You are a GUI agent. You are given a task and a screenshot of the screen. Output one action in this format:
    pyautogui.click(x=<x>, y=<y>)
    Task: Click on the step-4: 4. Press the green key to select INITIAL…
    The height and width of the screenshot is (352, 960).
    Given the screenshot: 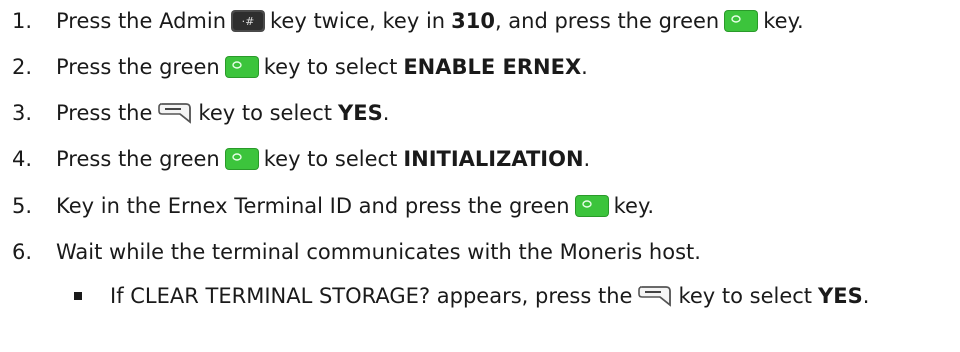 What is the action you would take?
    pyautogui.click(x=295, y=159)
    